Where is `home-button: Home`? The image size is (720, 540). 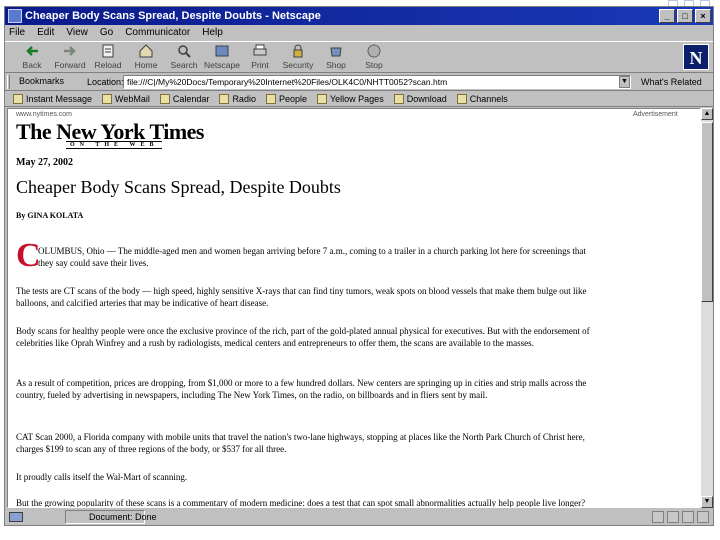
home-button: Home is located at coordinates (146, 57).